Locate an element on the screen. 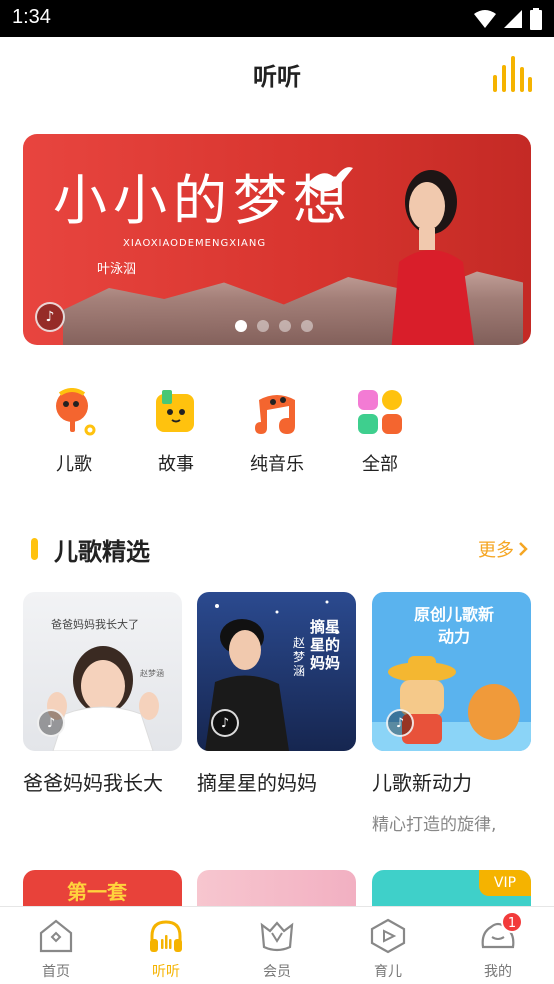  cover-text: 原创儿歌新动力 is located at coordinates (453, 625).